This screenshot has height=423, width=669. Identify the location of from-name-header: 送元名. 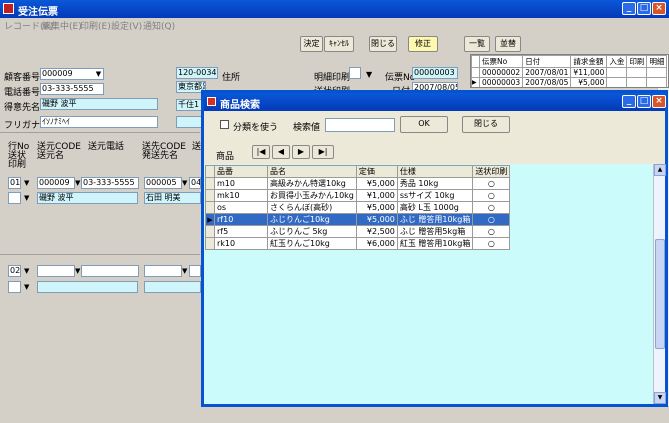
(51, 156).